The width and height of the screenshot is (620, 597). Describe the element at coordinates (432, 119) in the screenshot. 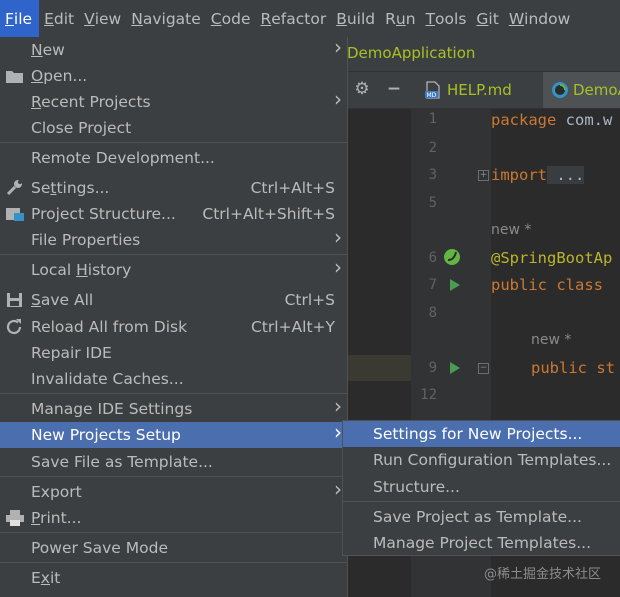

I see `line-number: 1` at that location.